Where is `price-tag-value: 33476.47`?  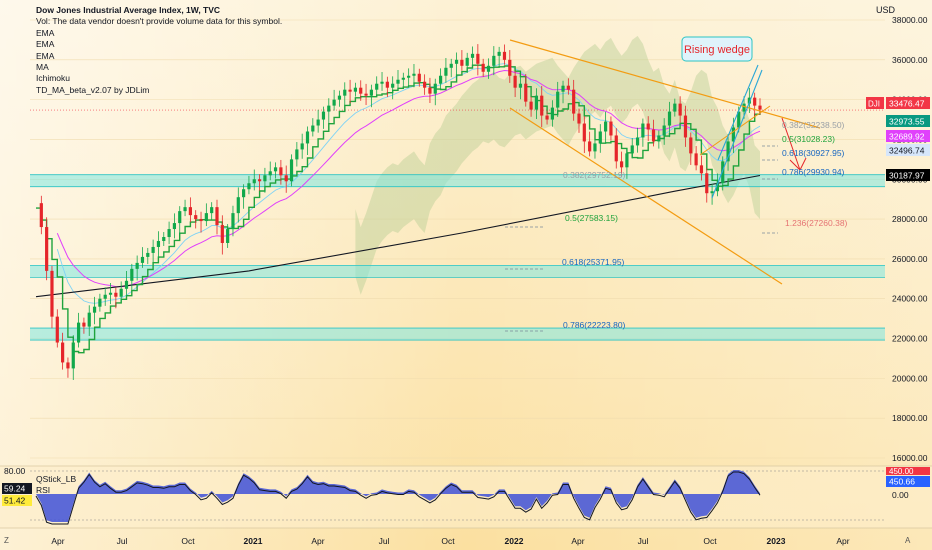 price-tag-value: 33476.47 is located at coordinates (907, 103).